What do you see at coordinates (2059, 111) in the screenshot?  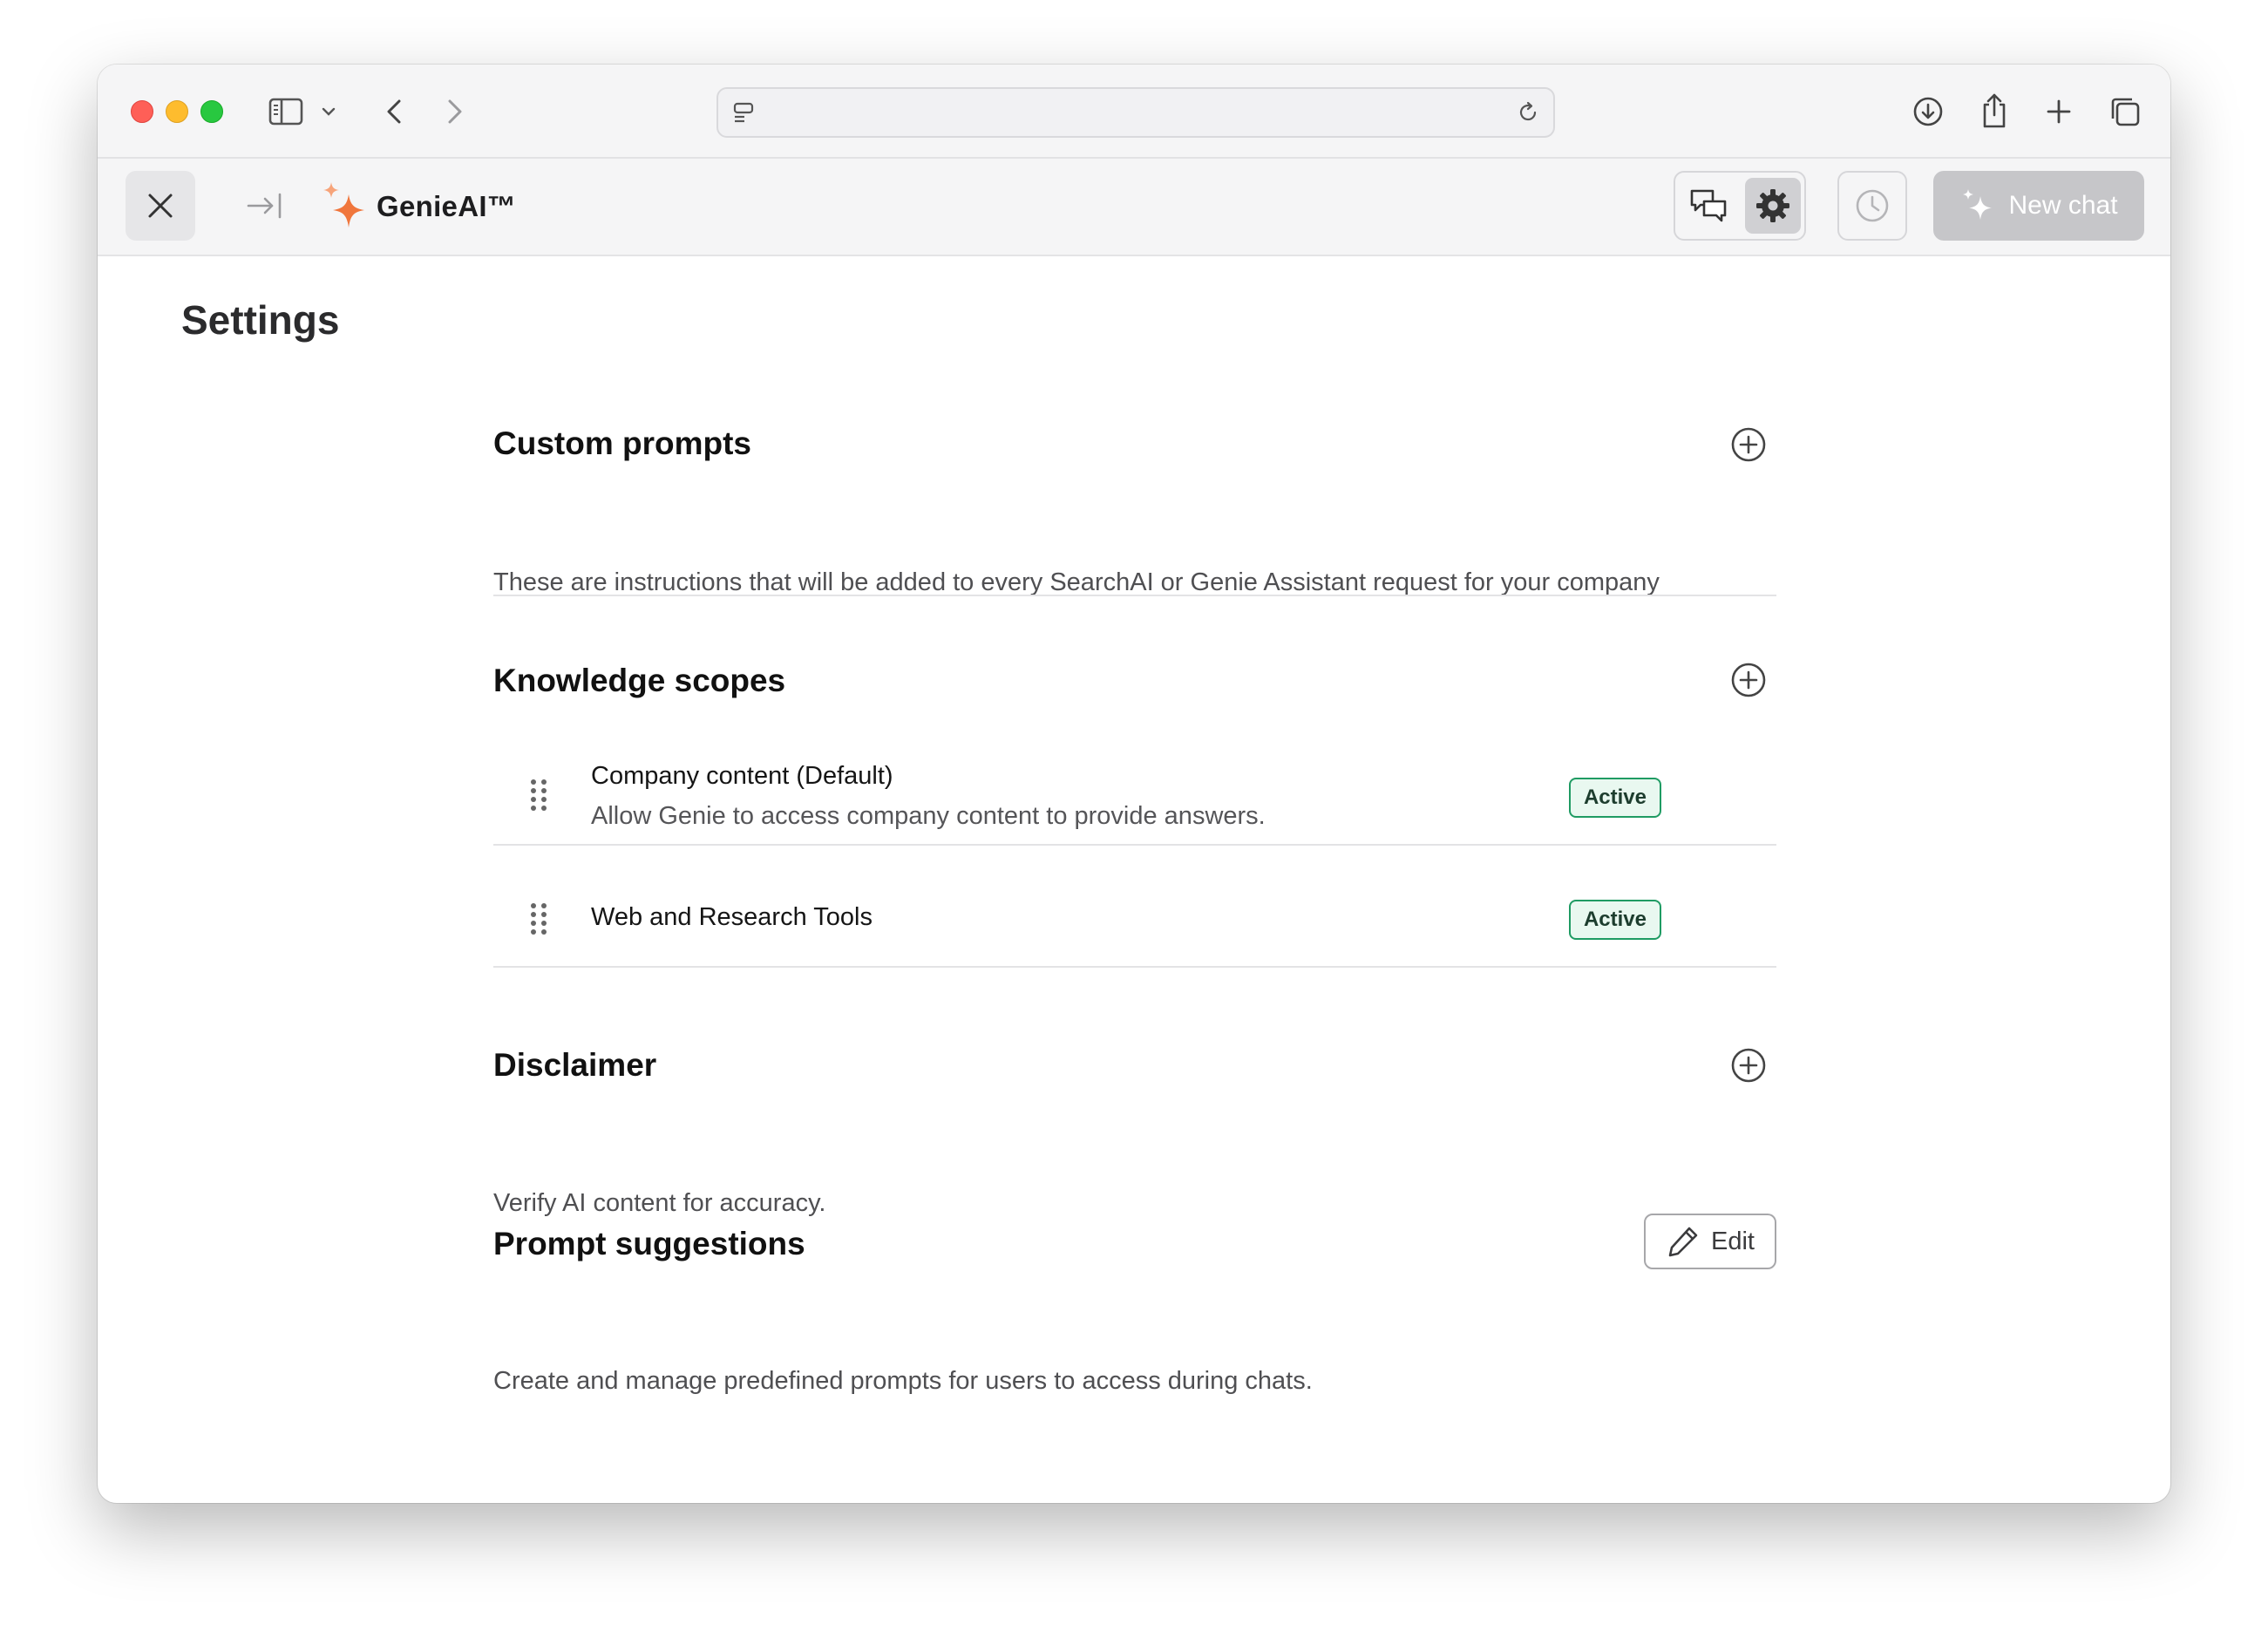 I see `new-tab-plus-icon` at bounding box center [2059, 111].